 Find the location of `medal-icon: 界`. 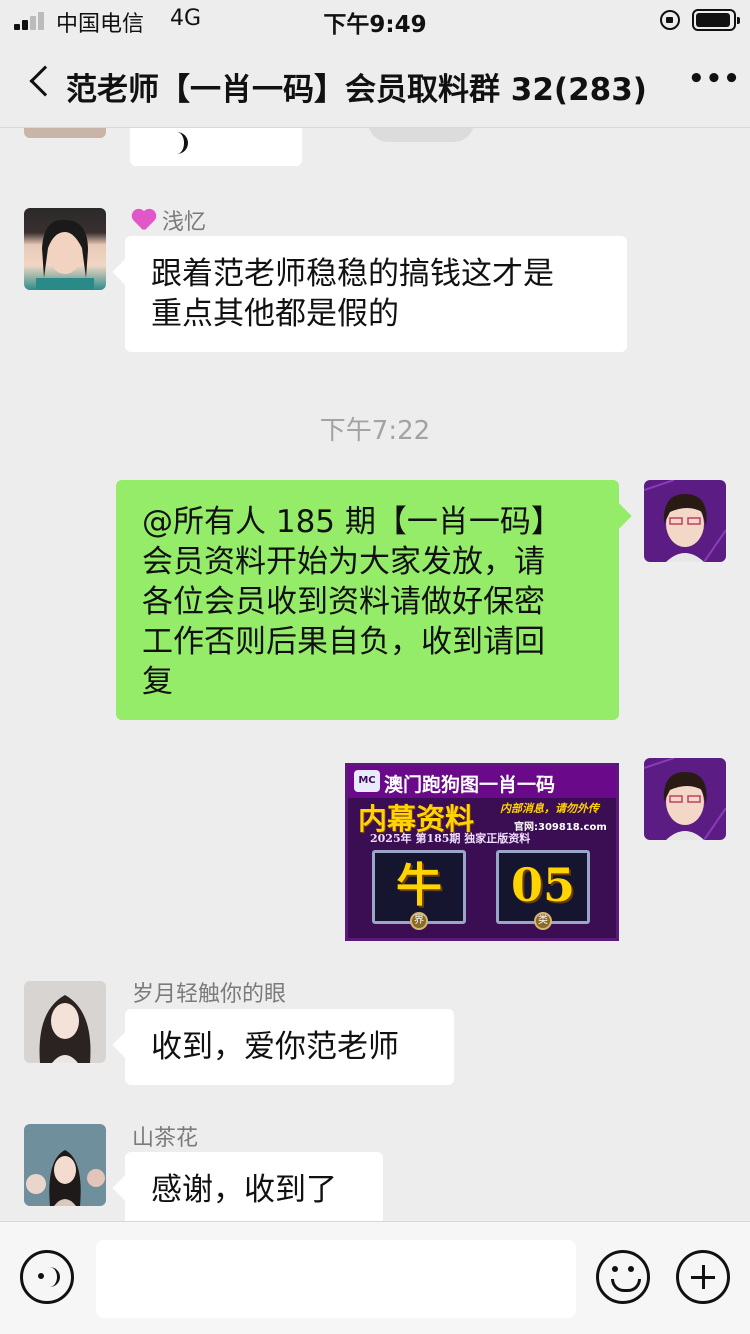

medal-icon: 界 is located at coordinates (419, 921).